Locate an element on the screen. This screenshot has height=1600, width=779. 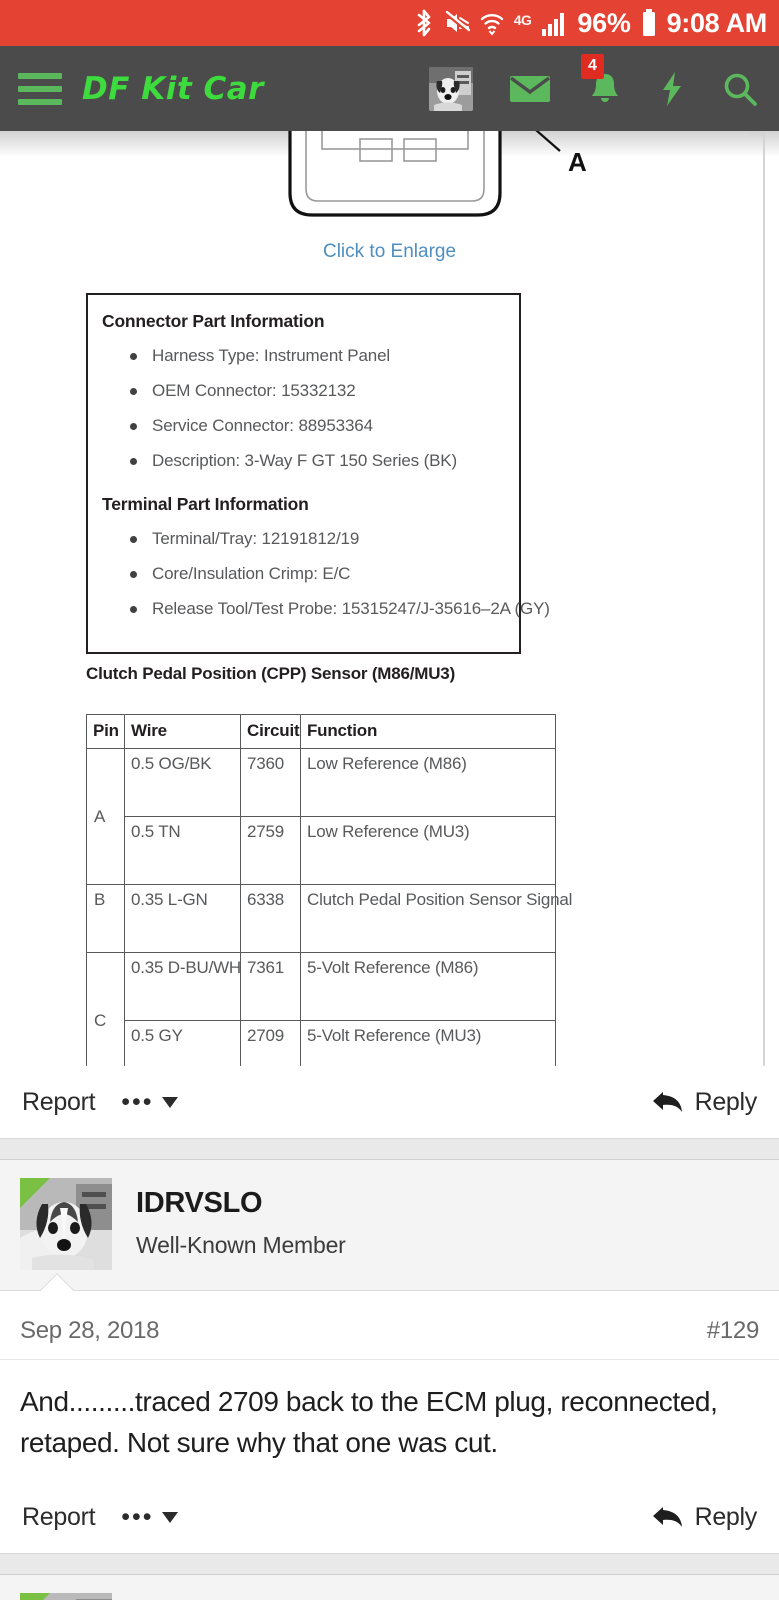
battery-percent: 96% is located at coordinates (604, 22).